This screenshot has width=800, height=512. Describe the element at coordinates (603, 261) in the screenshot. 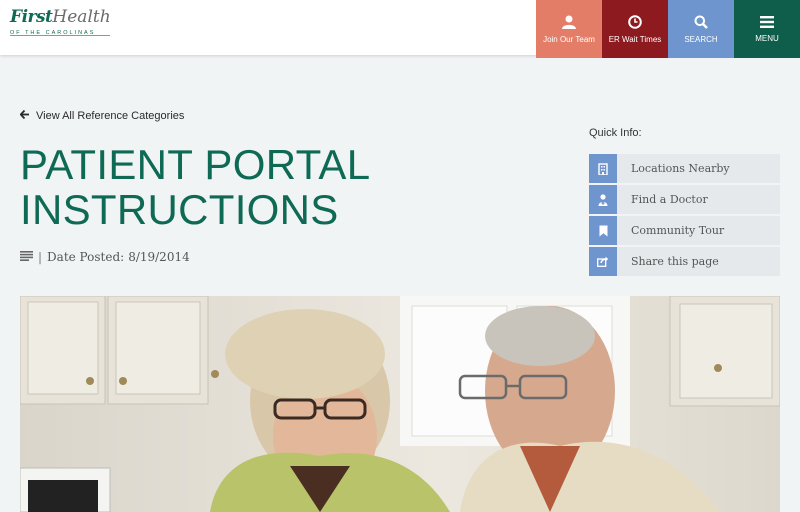

I see `share-icon` at that location.